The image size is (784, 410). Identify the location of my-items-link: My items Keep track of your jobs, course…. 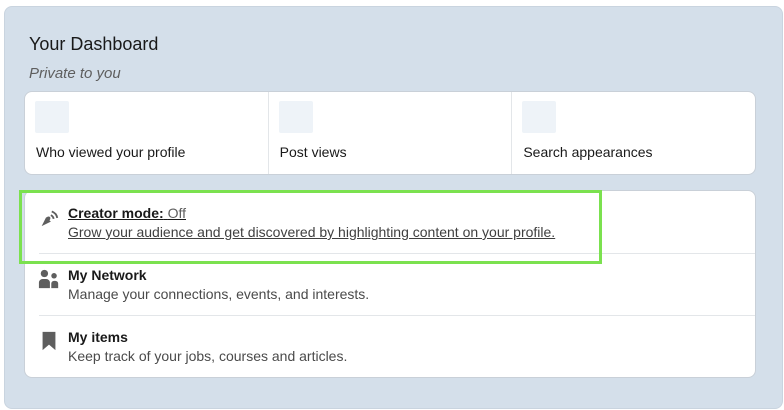
(390, 346).